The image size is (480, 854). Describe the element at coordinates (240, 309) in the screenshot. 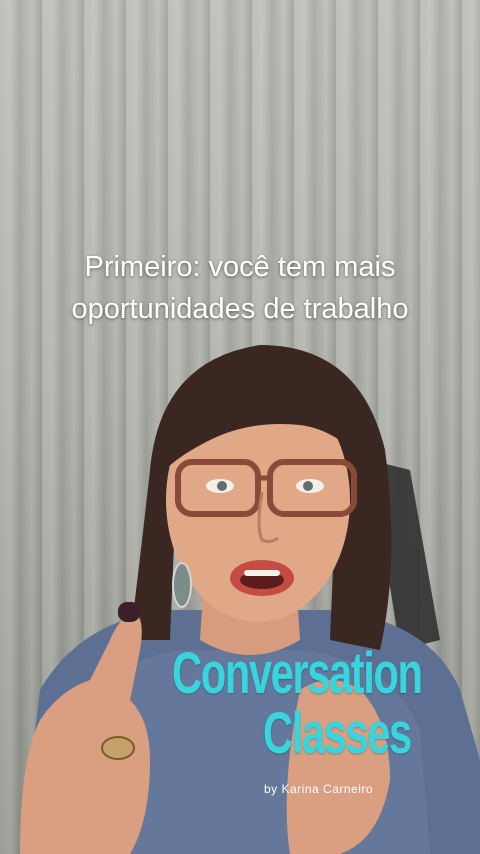

I see `caption-line-2: oportunidades de trabalho` at that location.